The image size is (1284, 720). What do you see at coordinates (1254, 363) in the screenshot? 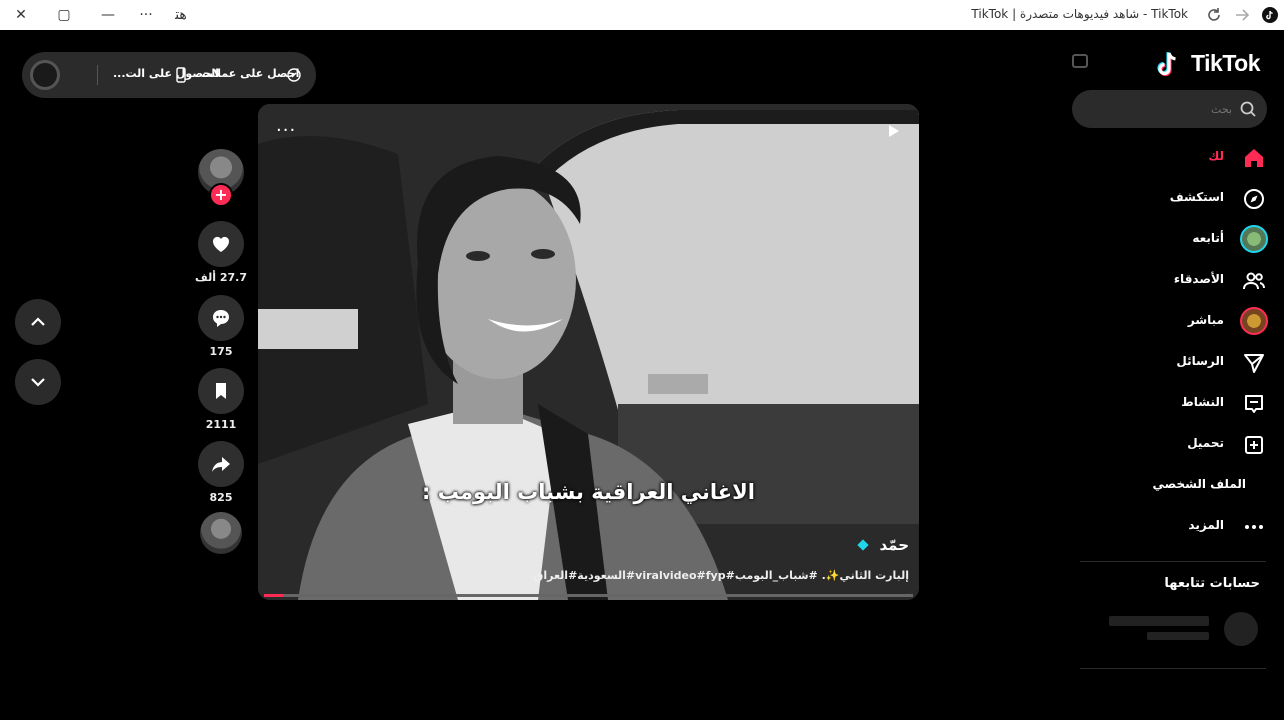
I see `send-icon` at bounding box center [1254, 363].